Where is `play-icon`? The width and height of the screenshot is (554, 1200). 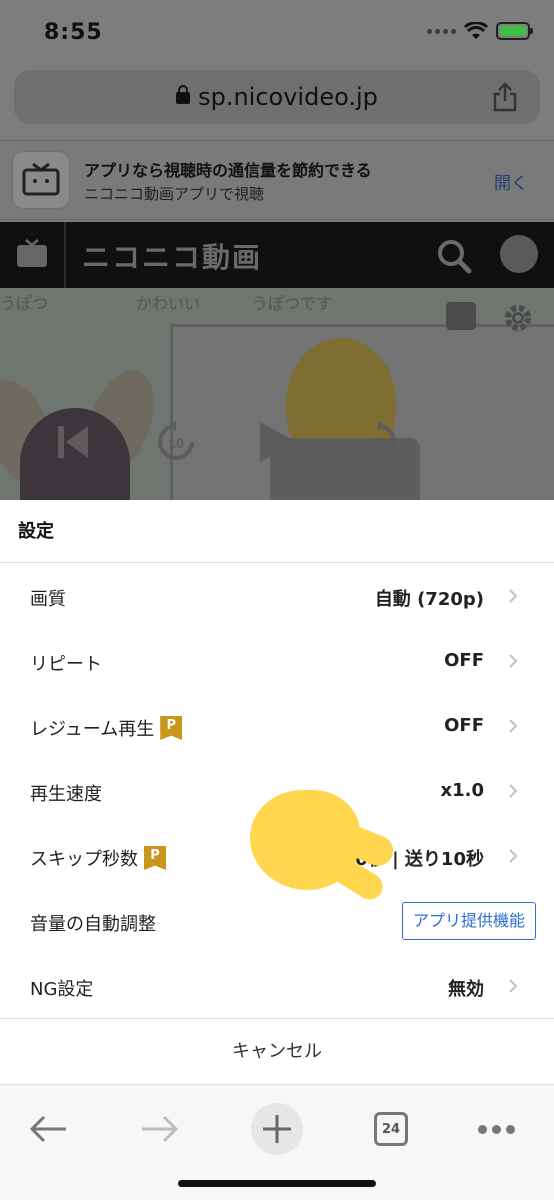 play-icon is located at coordinates (277, 442).